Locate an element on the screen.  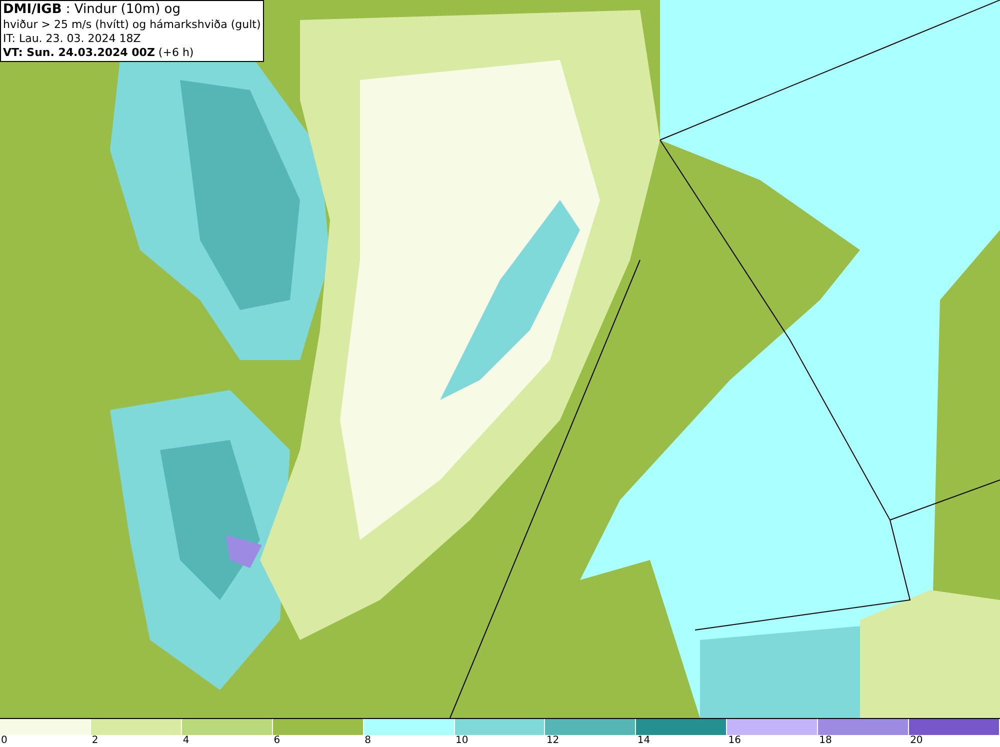
header-text: VT: Sun. 24.03.2024 00Z (+6 h) is located at coordinates (99, 53).